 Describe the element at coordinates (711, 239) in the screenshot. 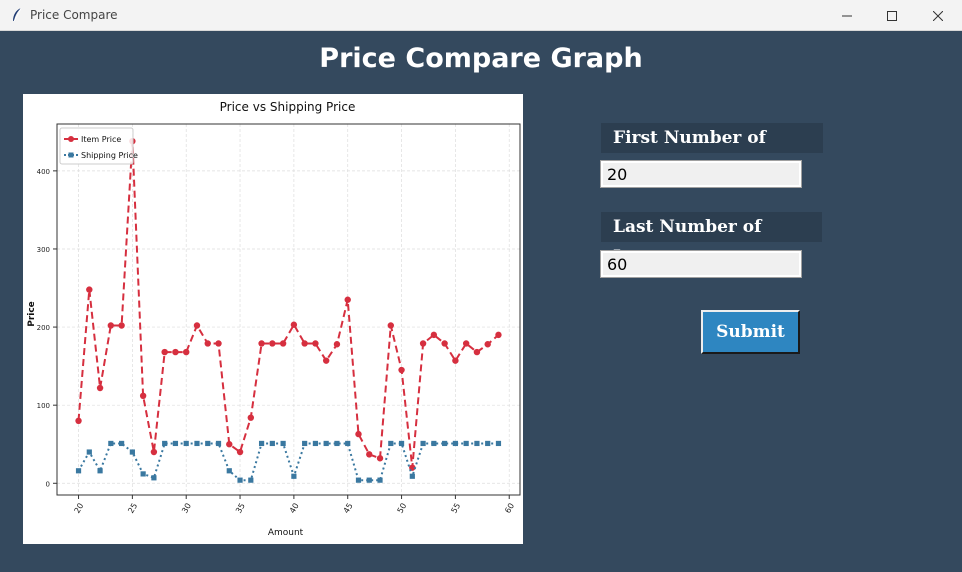

I see `last-number-label: Last Number of Items:` at that location.